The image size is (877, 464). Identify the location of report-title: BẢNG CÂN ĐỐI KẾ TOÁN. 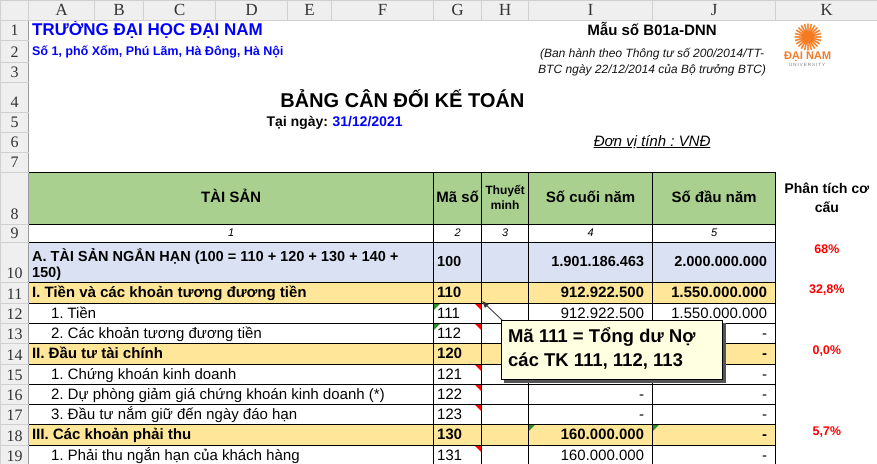
(402, 101).